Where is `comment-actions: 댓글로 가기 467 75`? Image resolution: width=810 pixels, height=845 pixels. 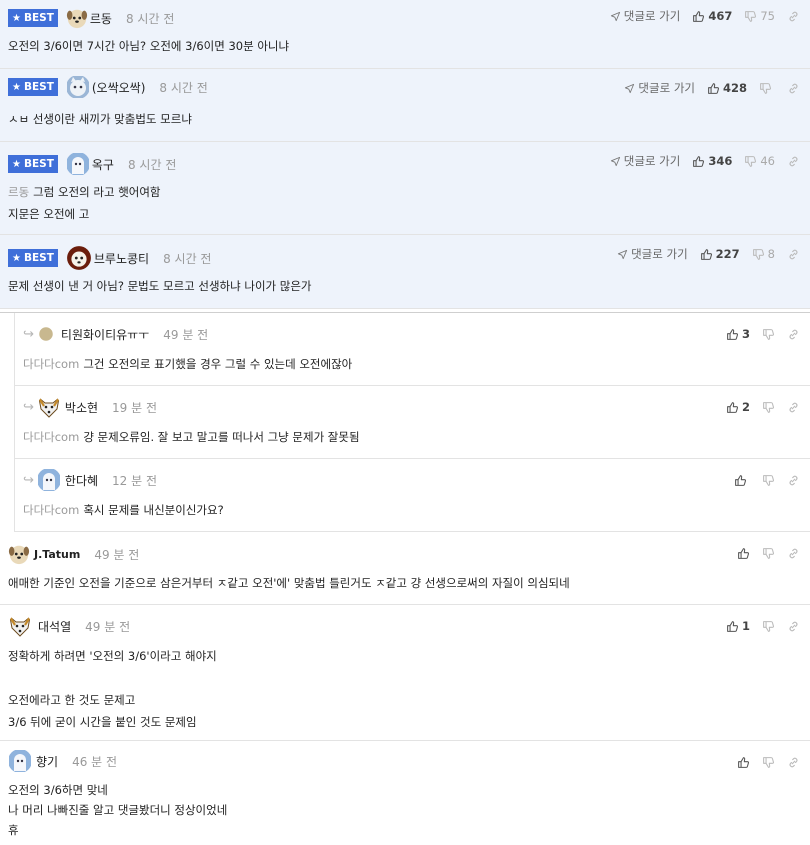
comment-actions: 댓글로 가기 467 75 is located at coordinates (699, 16).